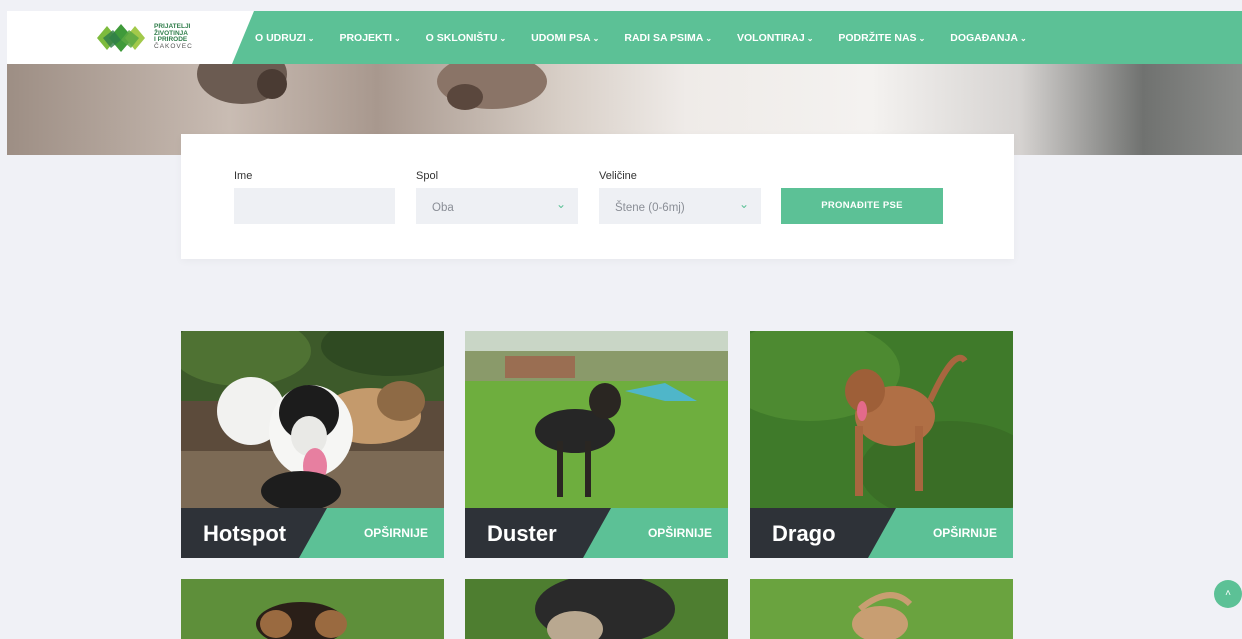 This screenshot has width=1242, height=639. What do you see at coordinates (314, 206) in the screenshot?
I see `name-input` at bounding box center [314, 206].